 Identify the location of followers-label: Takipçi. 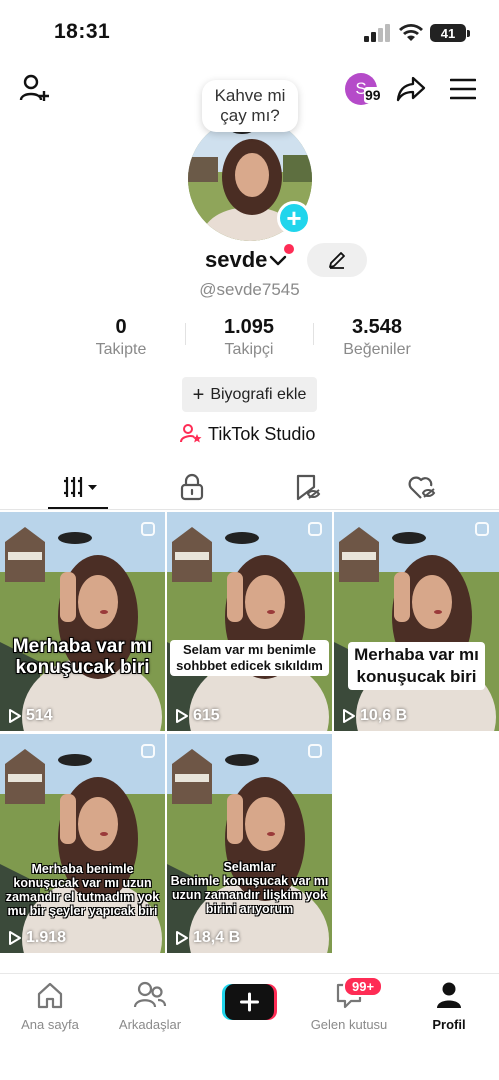
(249, 349).